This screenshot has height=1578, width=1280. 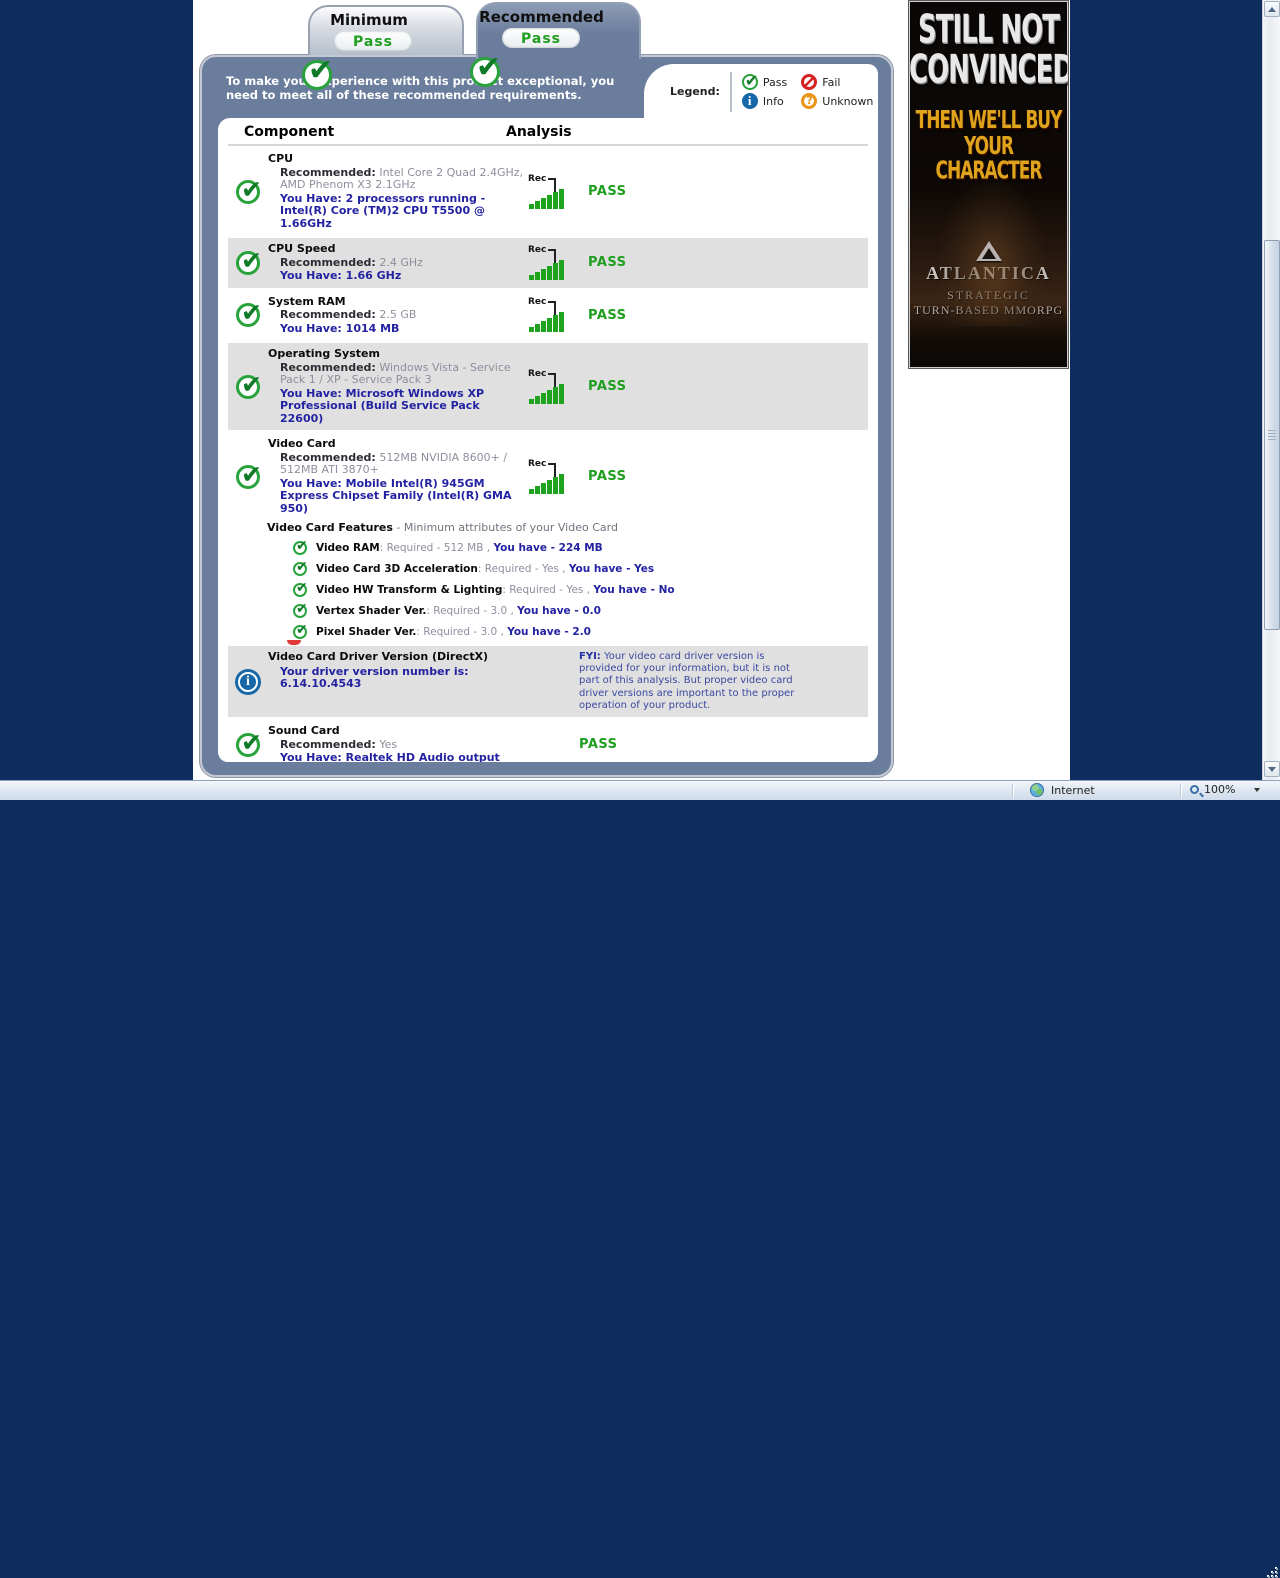 I want to click on scroll-up-button, so click(x=1272, y=9).